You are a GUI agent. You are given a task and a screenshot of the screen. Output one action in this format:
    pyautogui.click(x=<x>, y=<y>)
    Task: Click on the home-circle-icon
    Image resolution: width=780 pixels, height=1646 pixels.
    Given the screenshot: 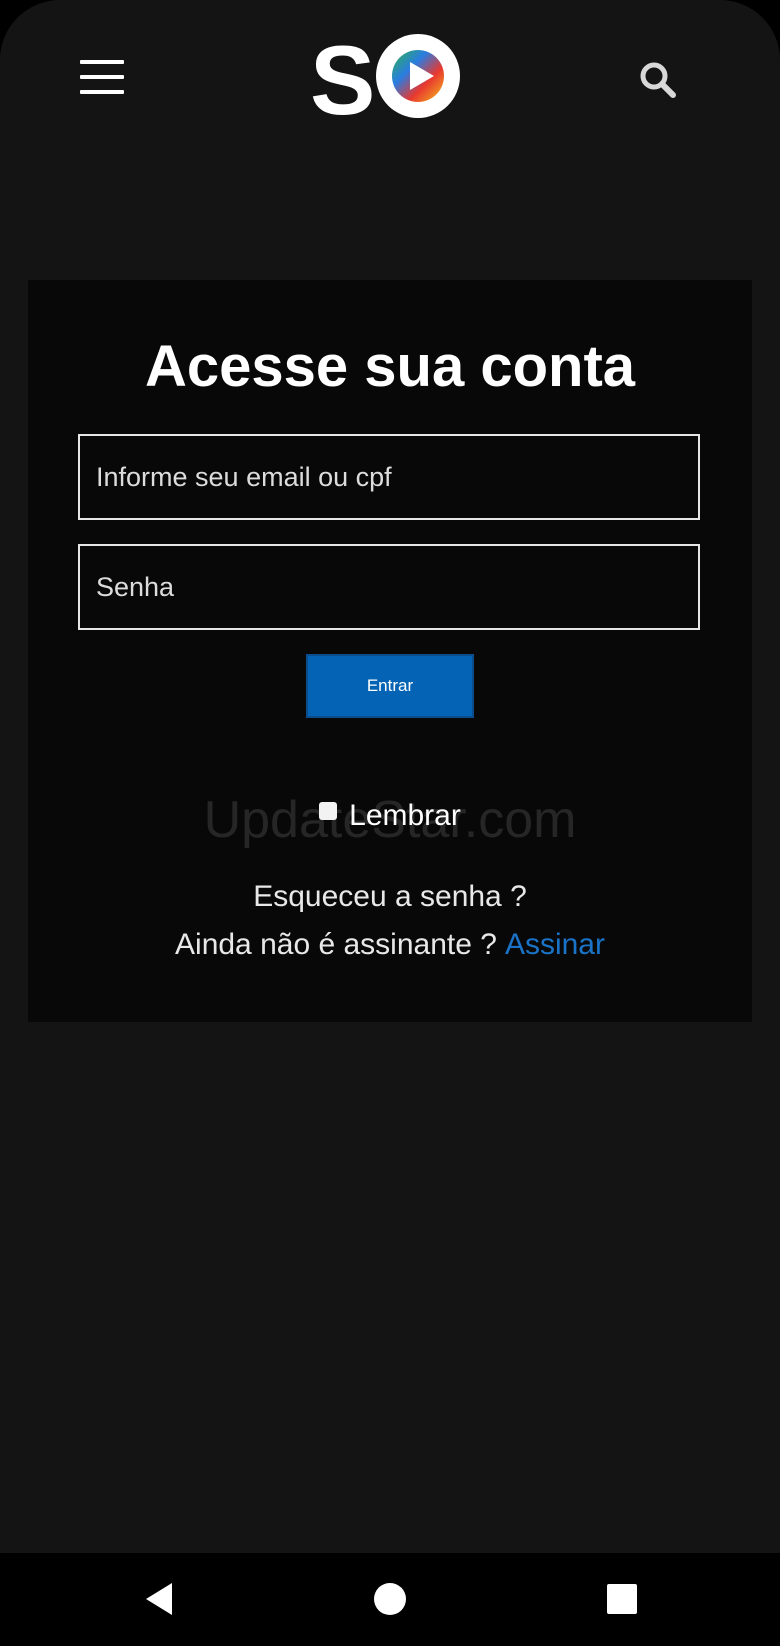 What is the action you would take?
    pyautogui.click(x=390, y=1599)
    